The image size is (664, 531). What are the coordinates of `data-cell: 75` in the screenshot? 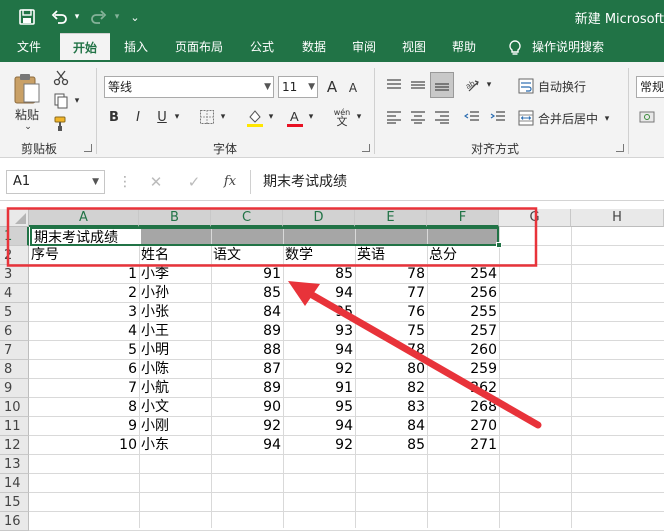 It's located at (391, 331).